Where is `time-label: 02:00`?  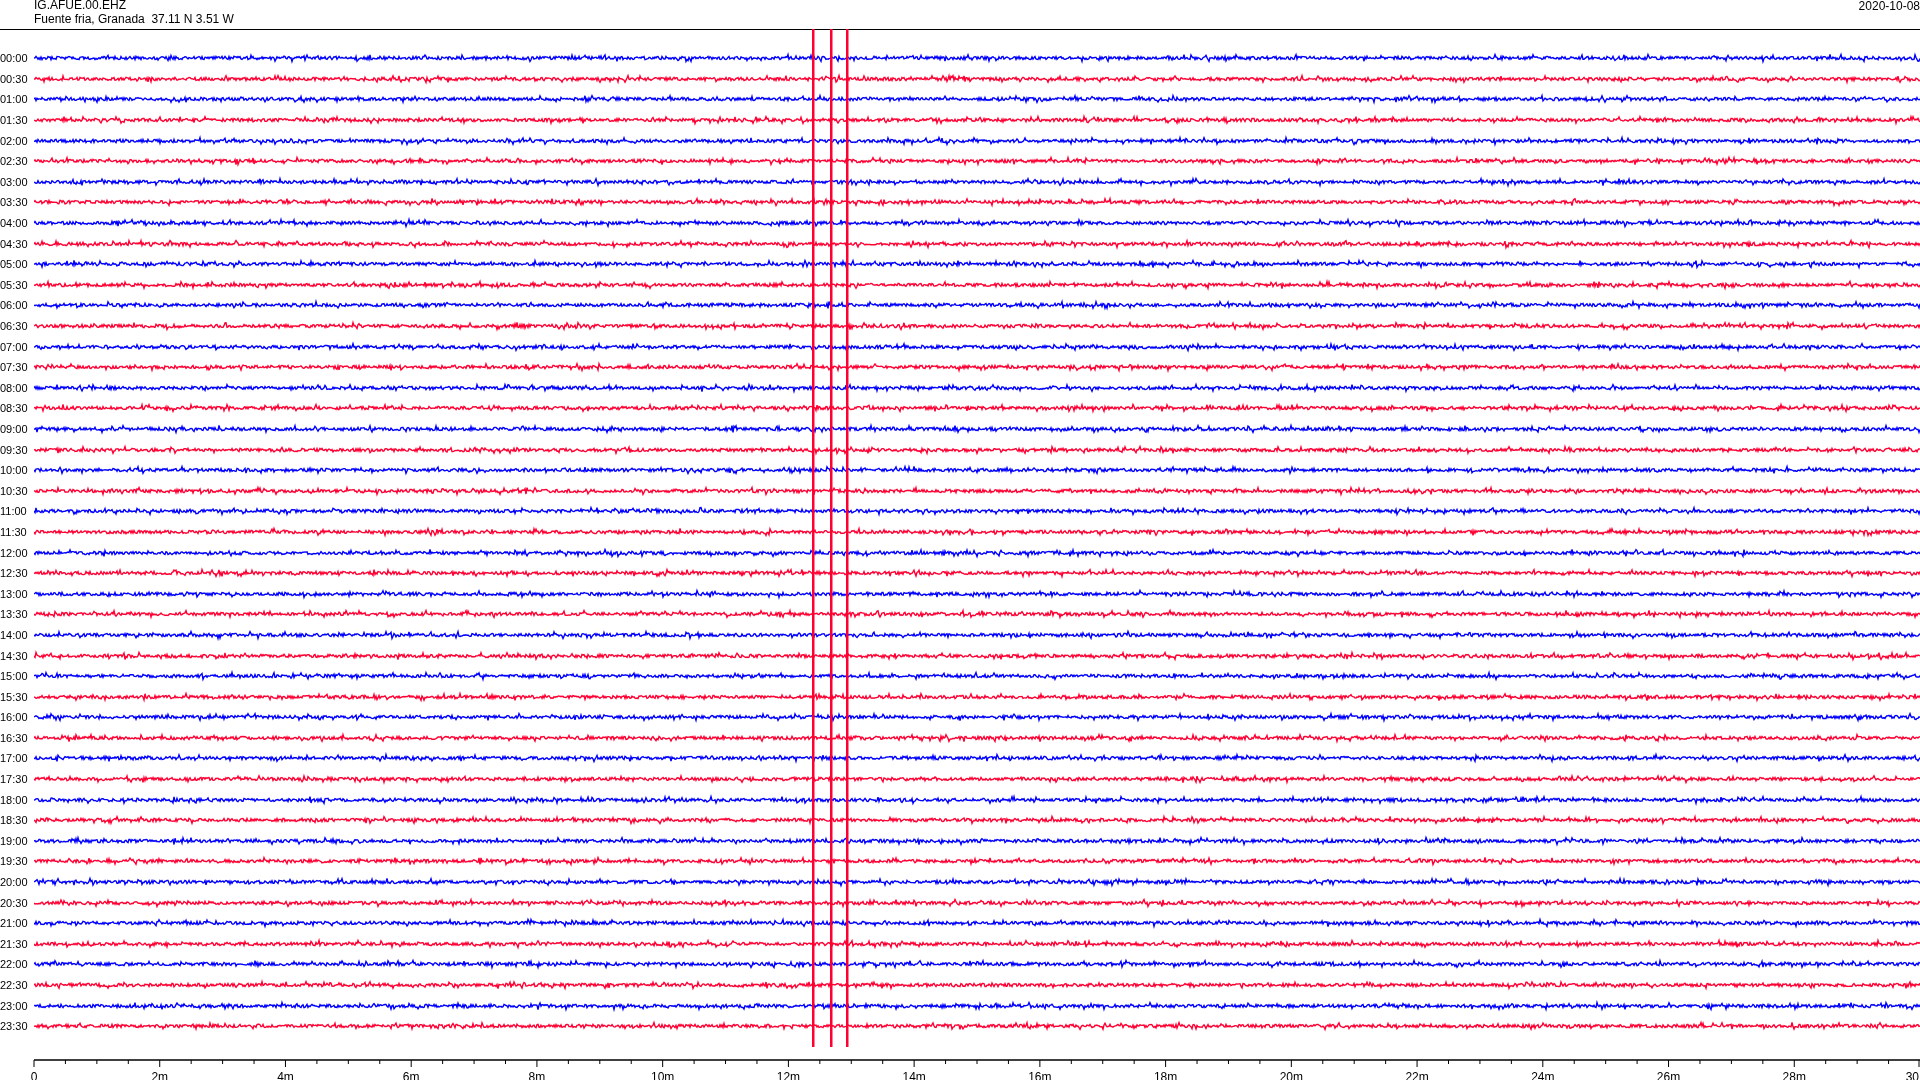
time-label: 02:00 is located at coordinates (14, 140).